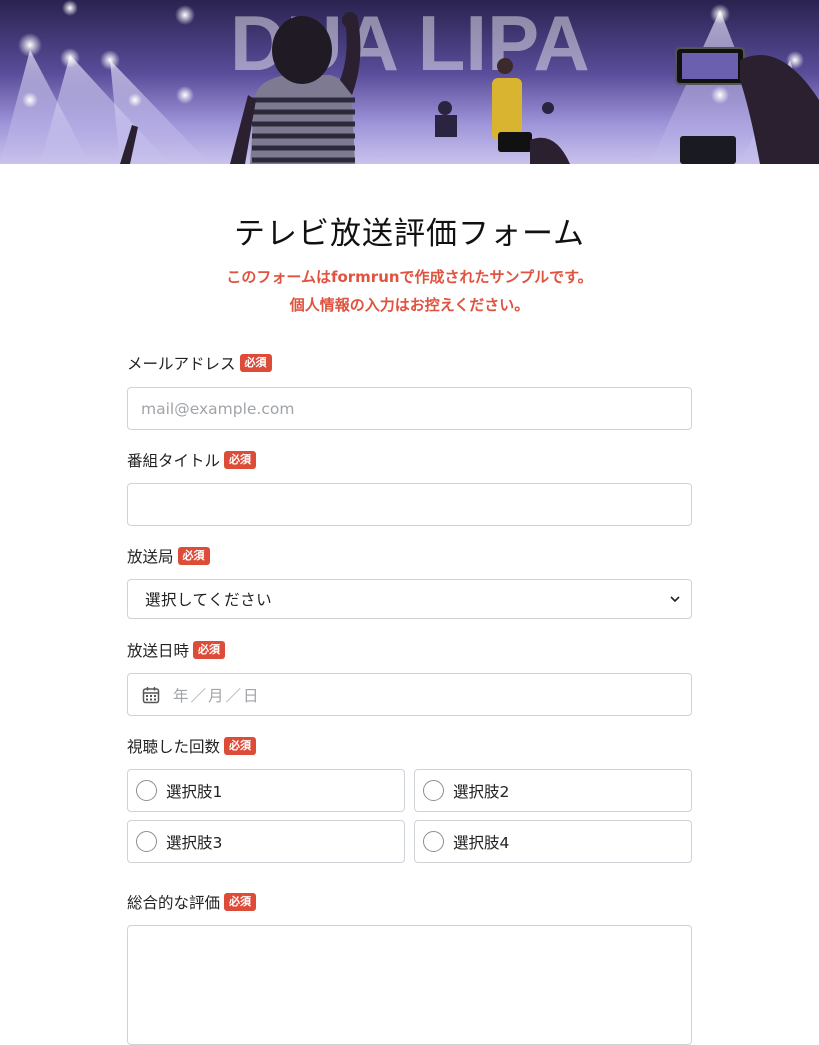 The width and height of the screenshot is (819, 1045). What do you see at coordinates (481, 842) in the screenshot?
I see `radio-option-label: 選択肢4` at bounding box center [481, 842].